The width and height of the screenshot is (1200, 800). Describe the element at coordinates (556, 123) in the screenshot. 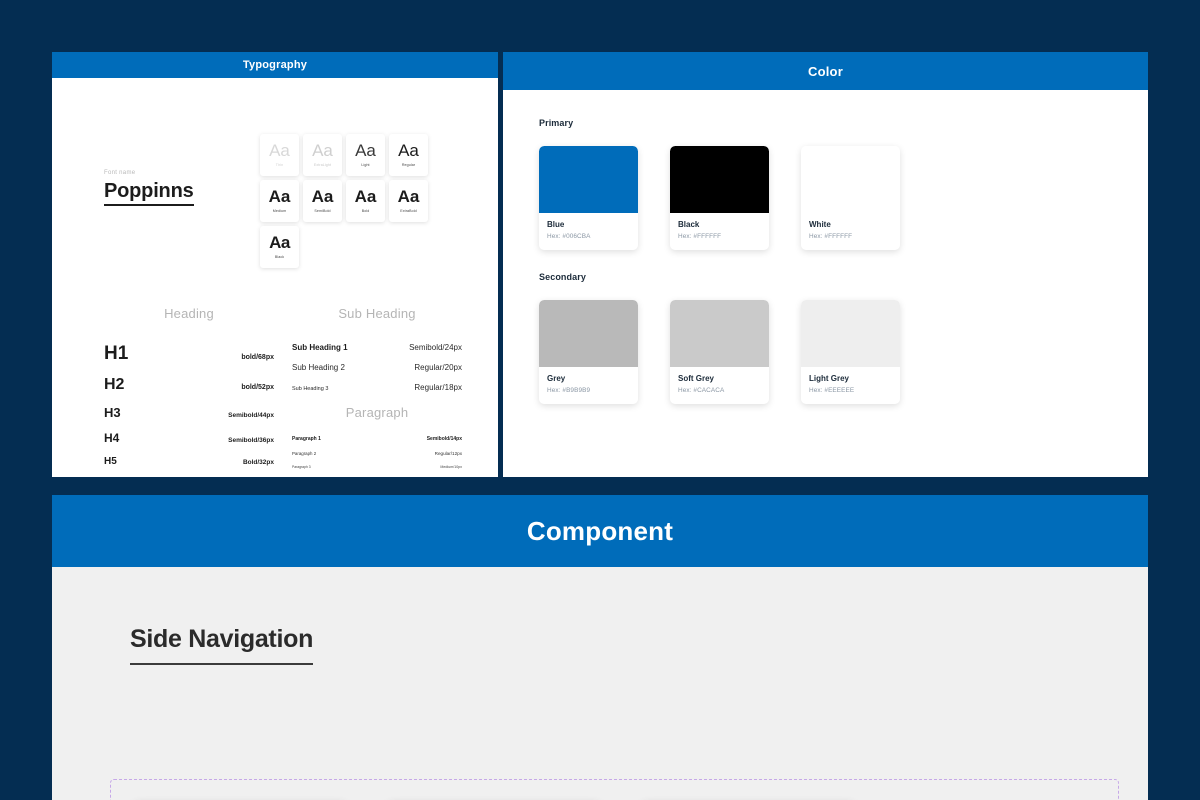

I see `primary-group-title: Primary` at that location.